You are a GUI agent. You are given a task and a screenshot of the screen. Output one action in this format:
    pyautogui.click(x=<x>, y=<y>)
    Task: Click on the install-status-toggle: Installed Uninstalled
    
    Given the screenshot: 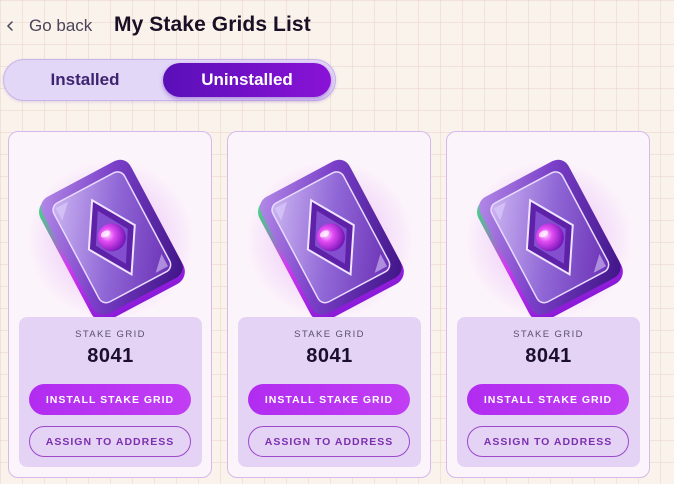 What is the action you would take?
    pyautogui.click(x=169, y=80)
    